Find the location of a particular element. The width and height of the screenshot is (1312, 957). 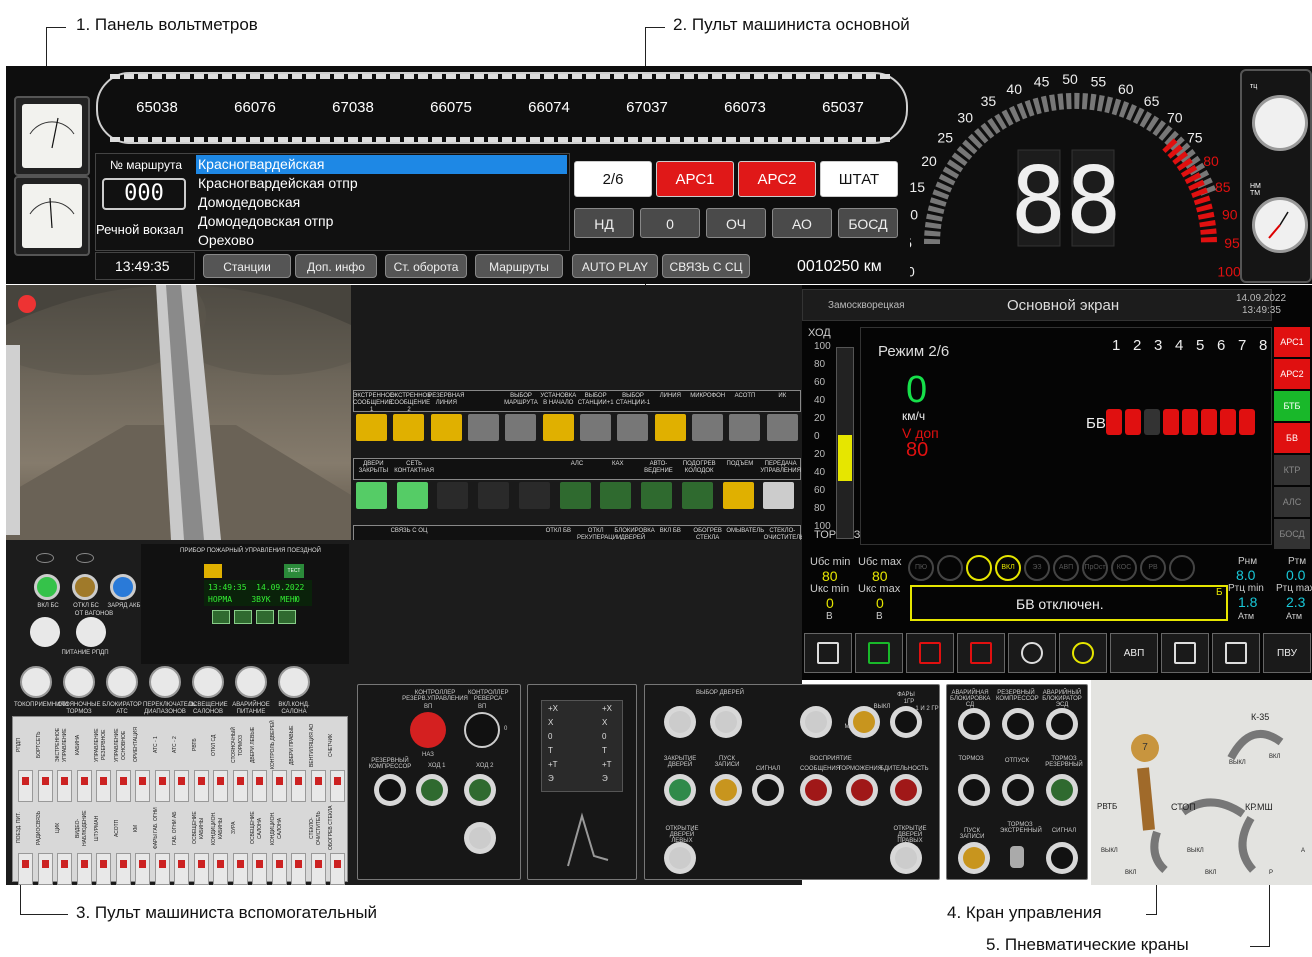

horn-icon is located at coordinates (1032, 653).